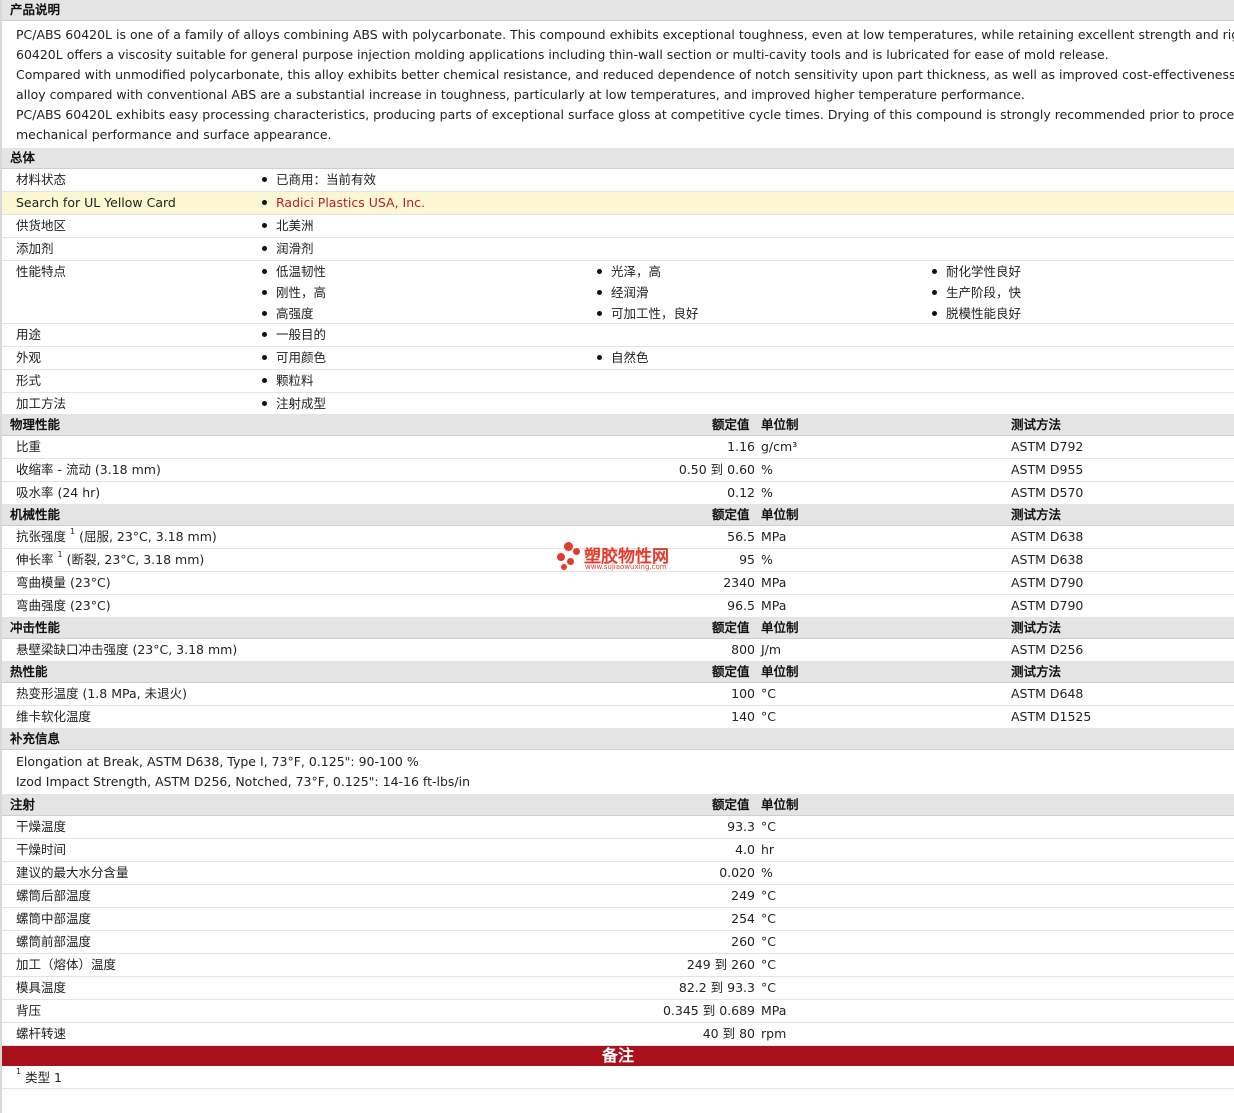 The width and height of the screenshot is (1234, 1113). What do you see at coordinates (35, 248) in the screenshot?
I see `property-label: 添加剂` at bounding box center [35, 248].